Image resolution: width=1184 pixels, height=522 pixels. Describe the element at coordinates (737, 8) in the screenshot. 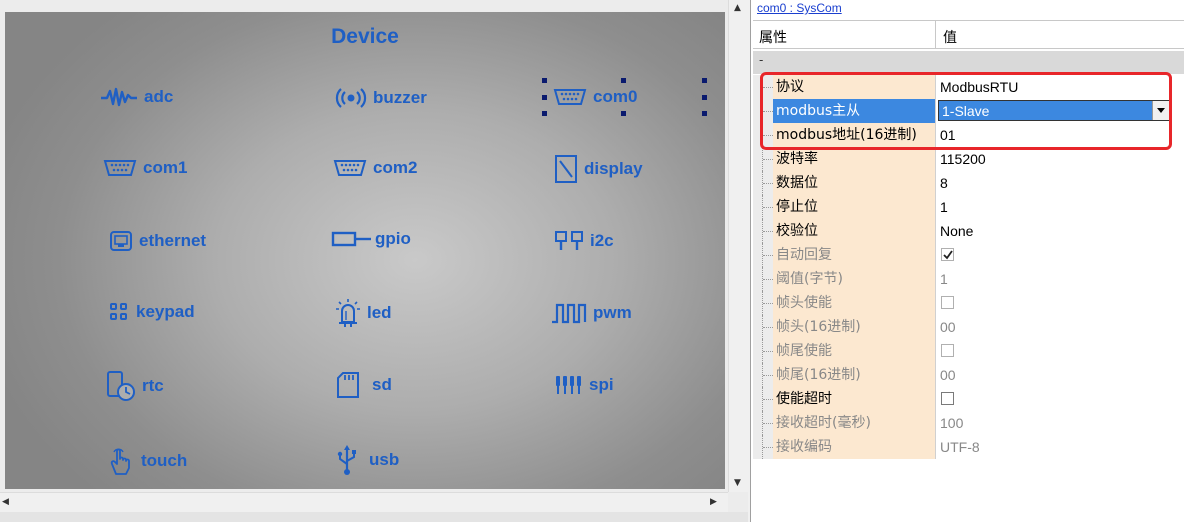

I see `scroll-up-icon: ▲` at that location.